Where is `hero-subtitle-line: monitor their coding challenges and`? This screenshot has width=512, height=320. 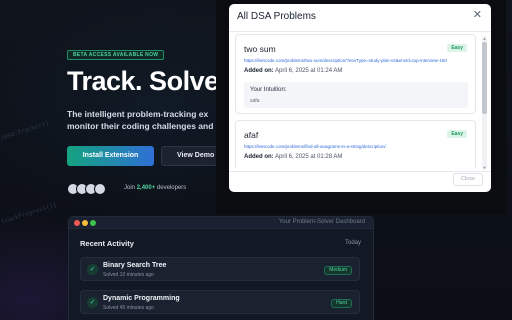
hero-subtitle-line: monitor their coding challenges and is located at coordinates (140, 126).